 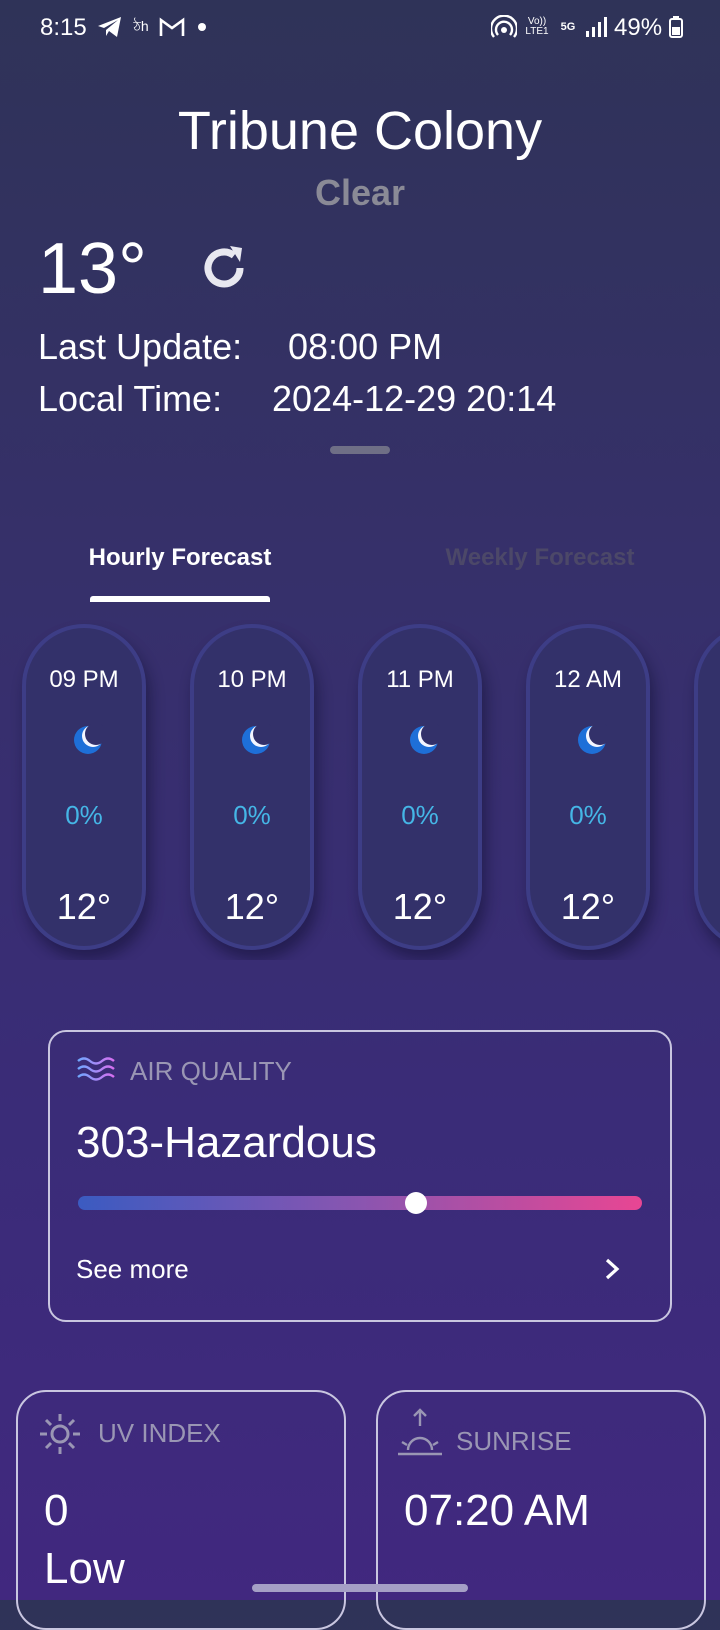 I want to click on sunrise-card: SUNRISE 07:20 AM, so click(x=541, y=1510).